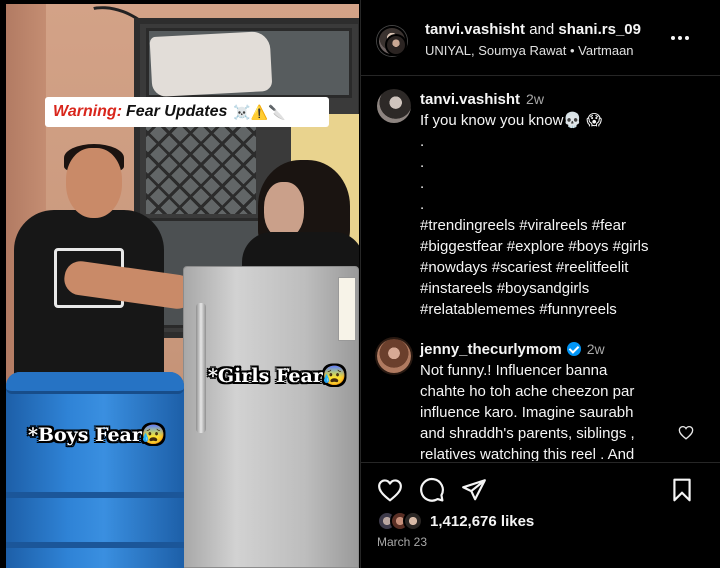  Describe the element at coordinates (491, 349) in the screenshot. I see `comment-username: jenny_thecurlymom` at that location.